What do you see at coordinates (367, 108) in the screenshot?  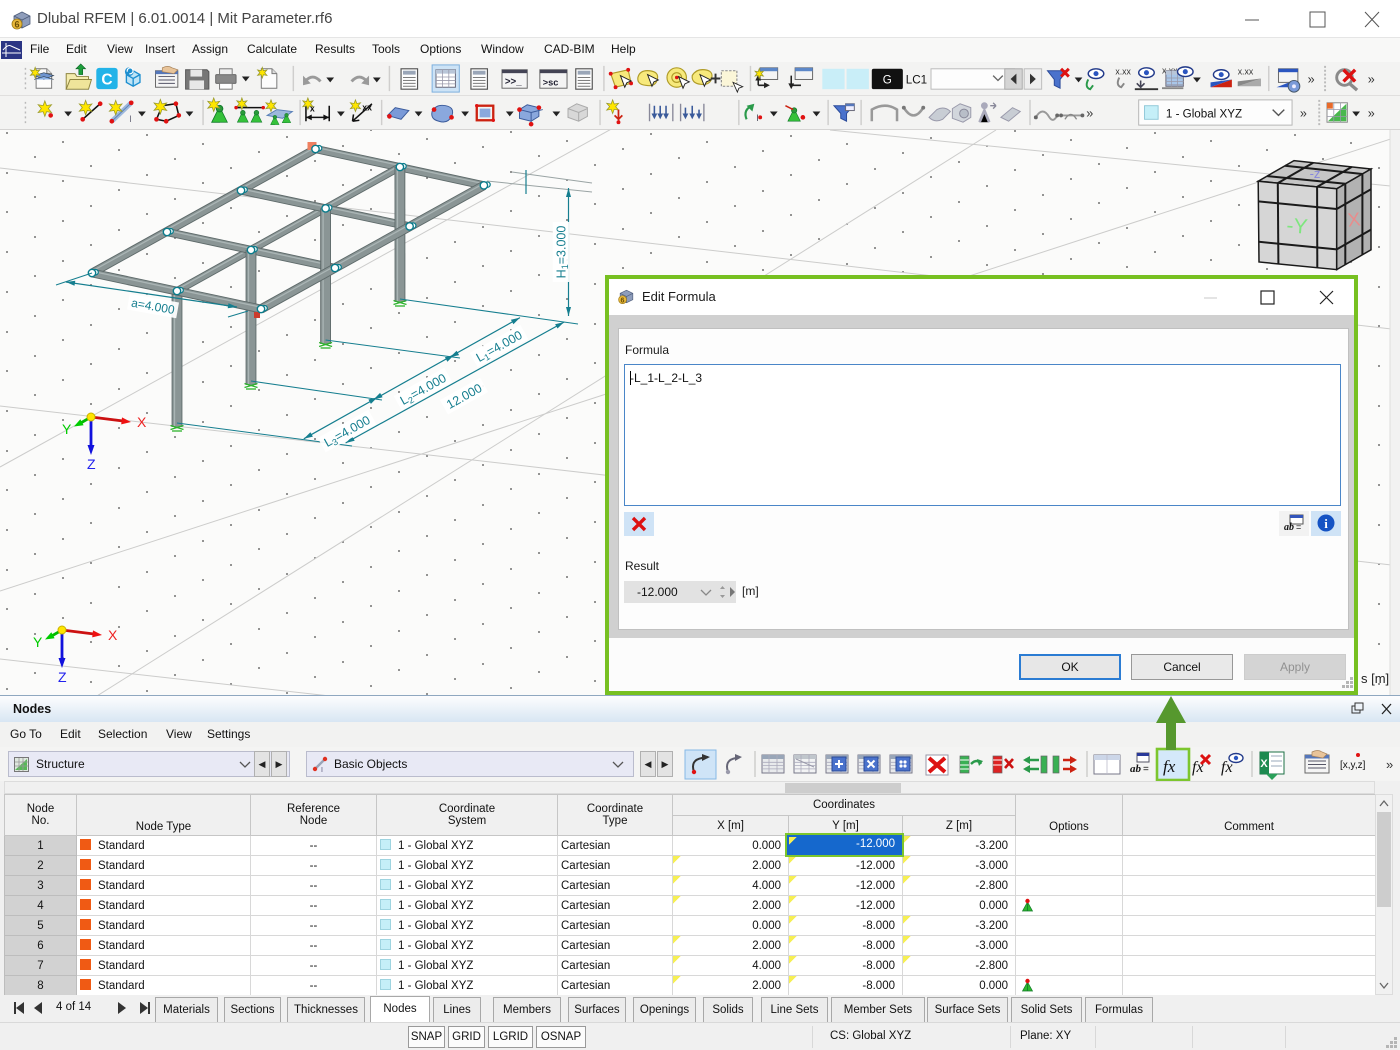 I see `svg-text: xx` at bounding box center [367, 108].